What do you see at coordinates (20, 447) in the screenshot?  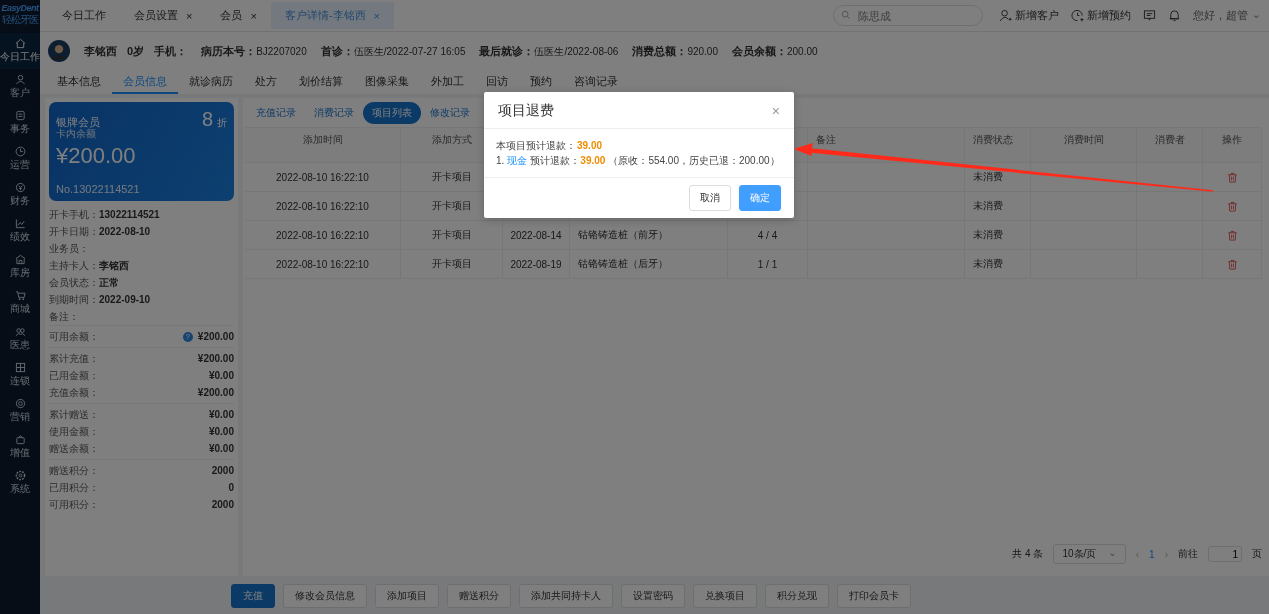 I see `nav-item: 增值` at bounding box center [20, 447].